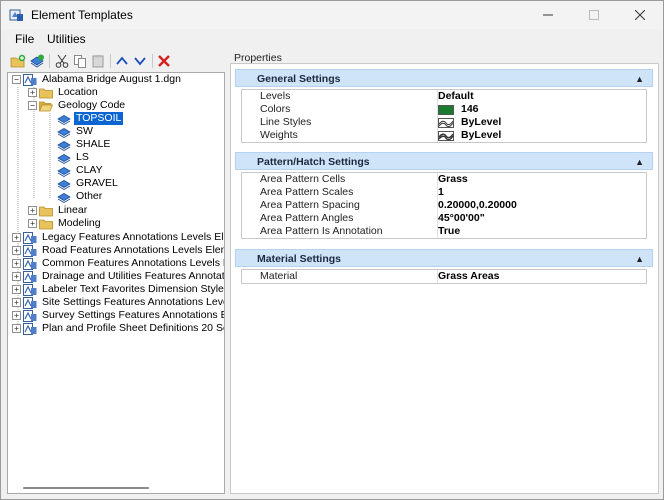  Describe the element at coordinates (469, 276) in the screenshot. I see `property-value: Grass Areas` at that location.